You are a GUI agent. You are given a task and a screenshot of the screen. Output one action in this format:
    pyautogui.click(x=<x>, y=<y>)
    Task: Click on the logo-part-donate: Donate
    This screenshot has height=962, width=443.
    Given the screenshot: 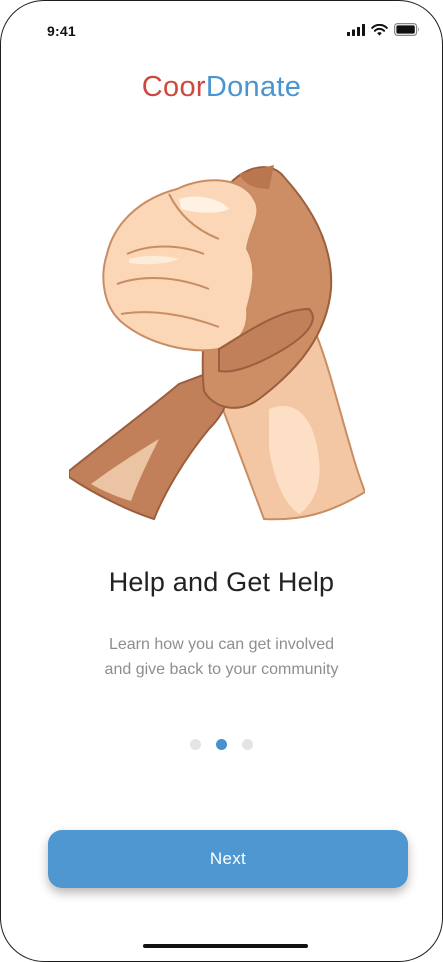 What is the action you would take?
    pyautogui.click(x=253, y=87)
    